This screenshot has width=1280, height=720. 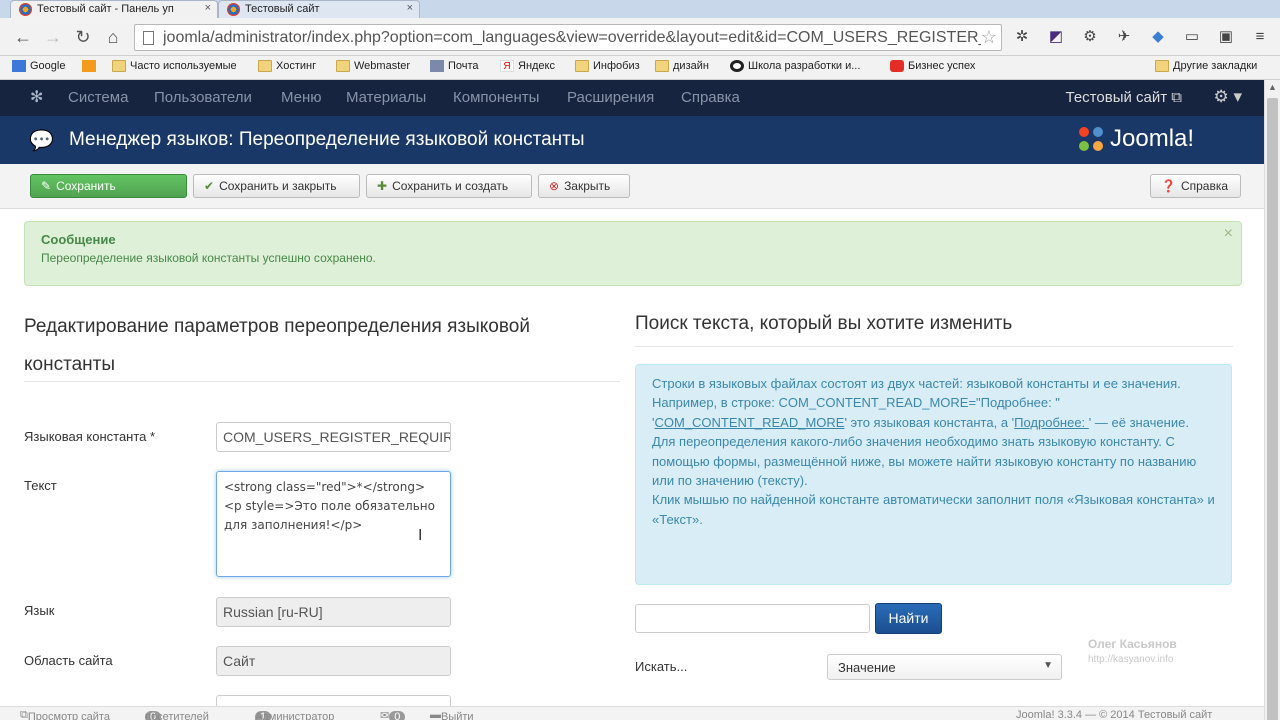 What do you see at coordinates (1228, 234) in the screenshot?
I see `close-icon: ×` at bounding box center [1228, 234].